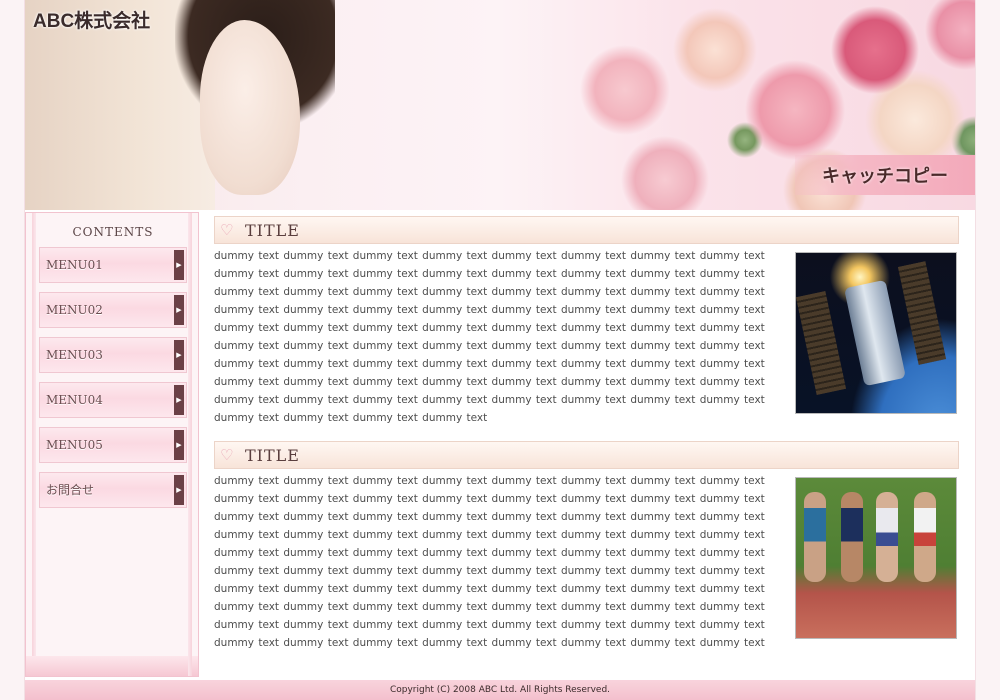 This screenshot has width=1000, height=700. Describe the element at coordinates (91, 19) in the screenshot. I see `company-logo: ABC株式会社` at that location.